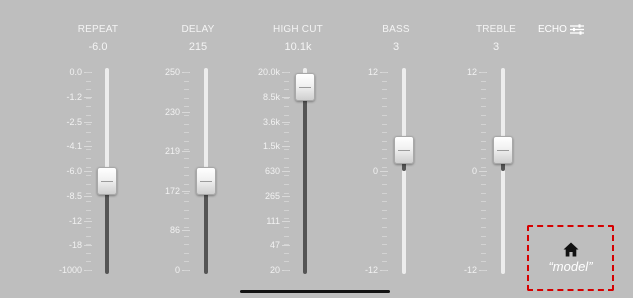 The width and height of the screenshot is (633, 298). I want to click on slider-fill, so click(107, 227).